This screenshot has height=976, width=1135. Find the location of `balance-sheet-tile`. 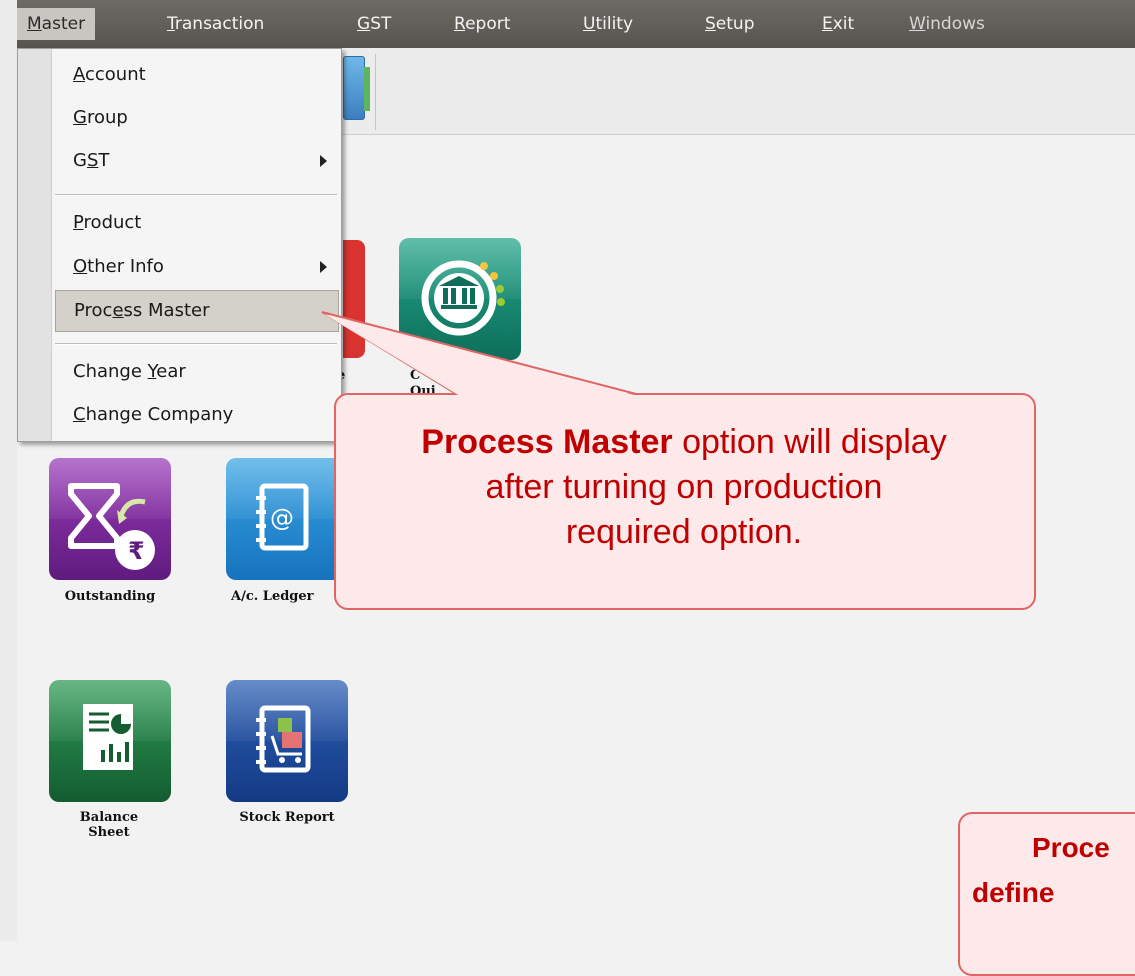

balance-sheet-tile is located at coordinates (110, 741).